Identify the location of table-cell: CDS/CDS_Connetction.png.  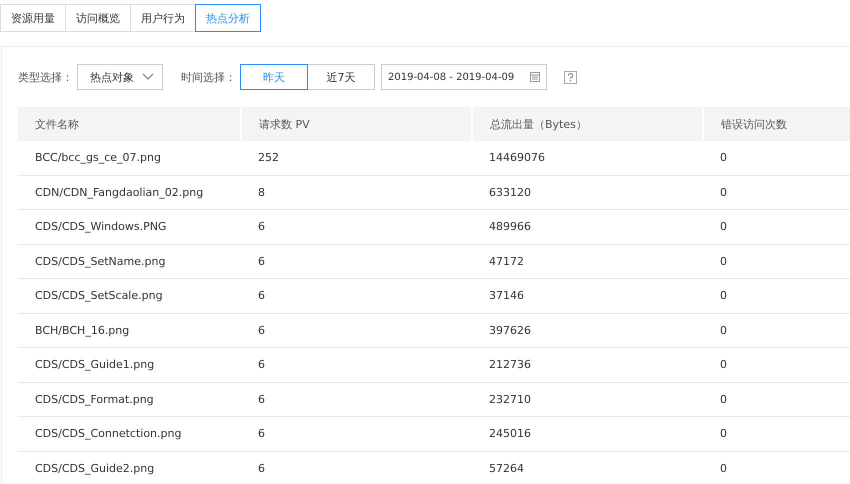
(129, 433).